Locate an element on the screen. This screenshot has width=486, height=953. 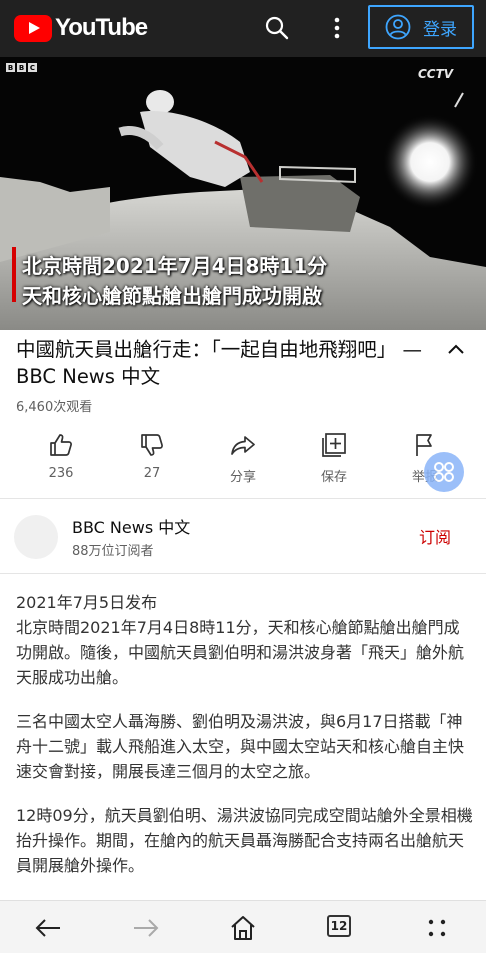
browser-bottom-nav is located at coordinates (243, 926).